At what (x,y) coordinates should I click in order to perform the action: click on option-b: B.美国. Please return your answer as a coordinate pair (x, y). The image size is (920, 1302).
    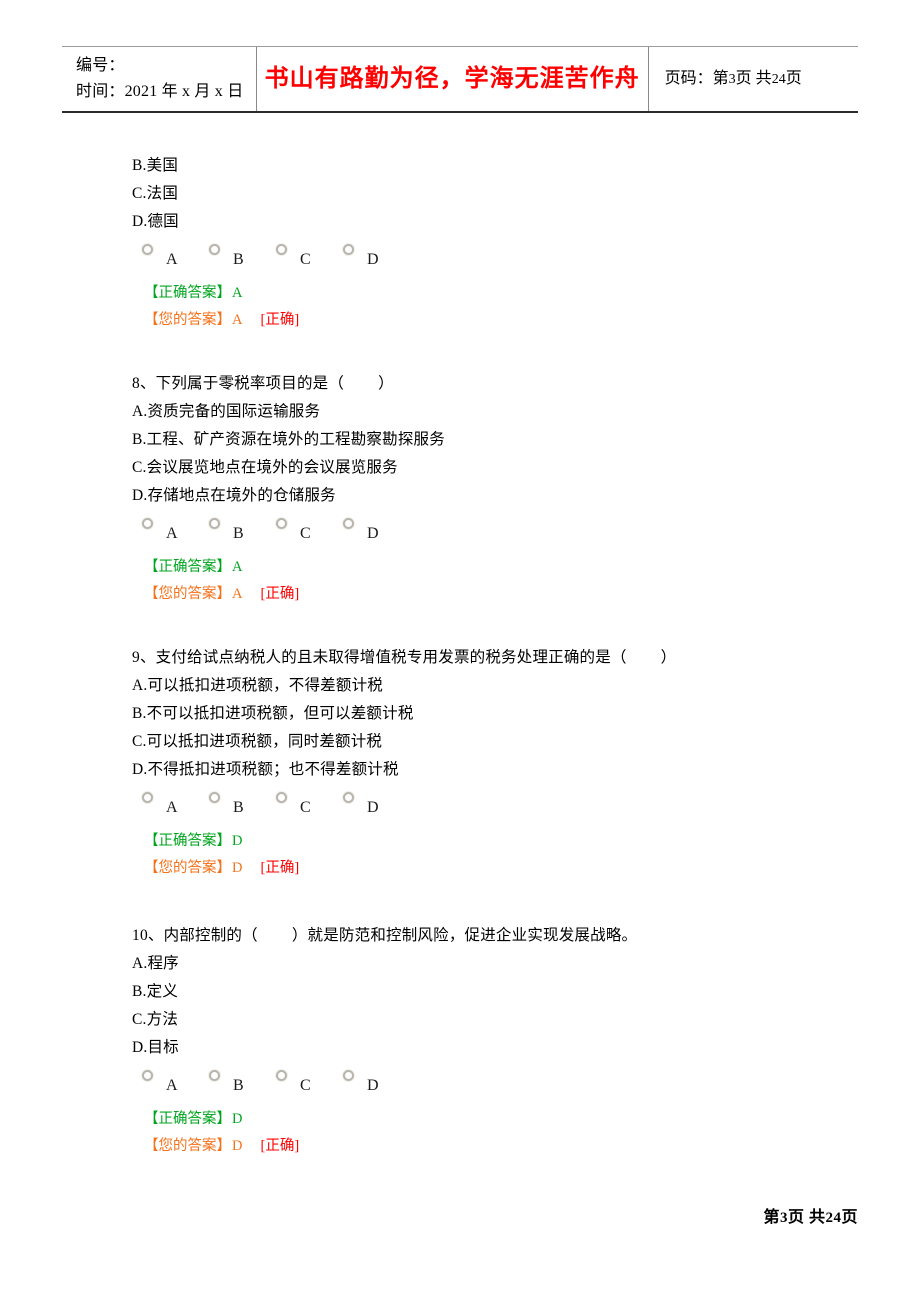
    Looking at the image, I should click on (502, 166).